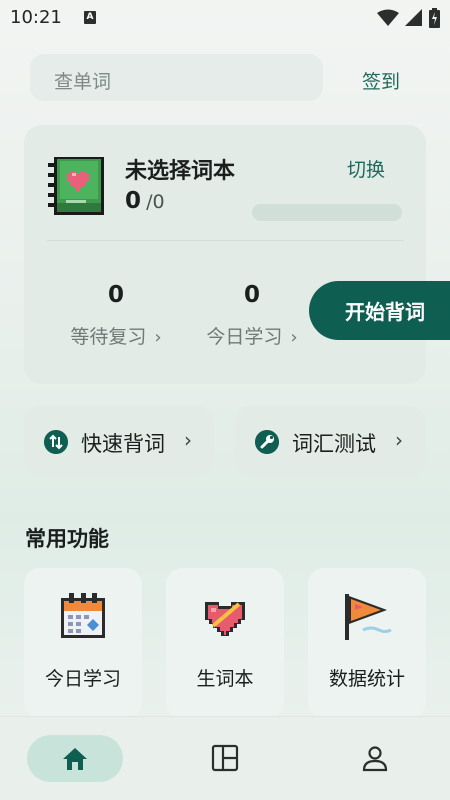 This screenshot has height=800, width=450. I want to click on quick-learn-label: 快速背词, so click(123, 444).